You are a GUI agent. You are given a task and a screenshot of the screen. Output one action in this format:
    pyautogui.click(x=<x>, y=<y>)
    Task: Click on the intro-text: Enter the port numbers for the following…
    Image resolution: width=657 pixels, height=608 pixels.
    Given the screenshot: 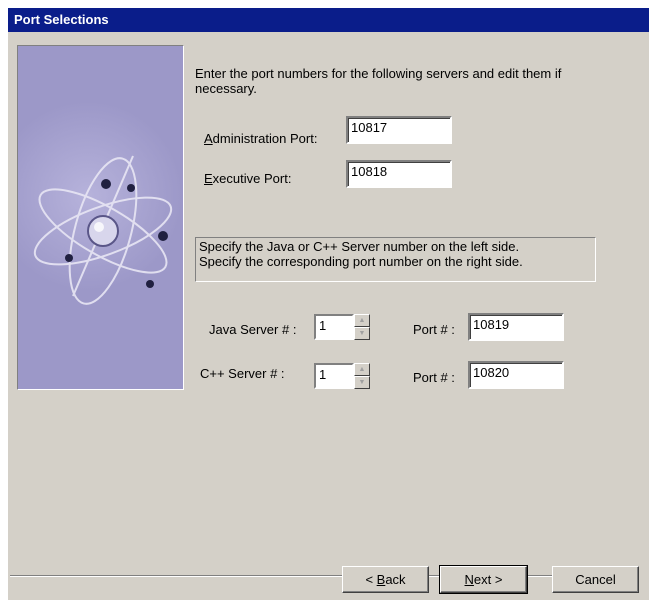 What is the action you would take?
    pyautogui.click(x=378, y=81)
    